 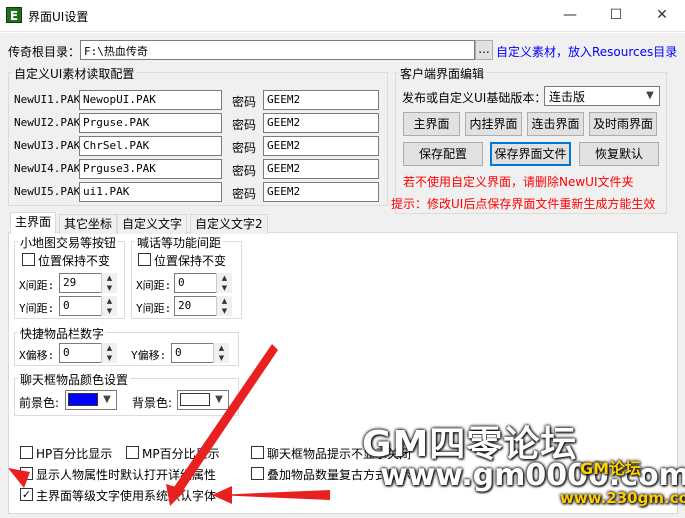 I want to click on watermark-badge: GM论坛, so click(x=611, y=468).